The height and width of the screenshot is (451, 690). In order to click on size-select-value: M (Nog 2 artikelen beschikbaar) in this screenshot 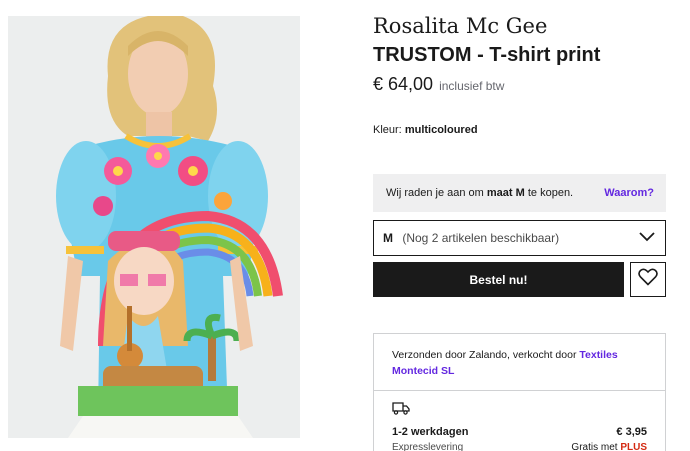, I will do `click(471, 238)`.